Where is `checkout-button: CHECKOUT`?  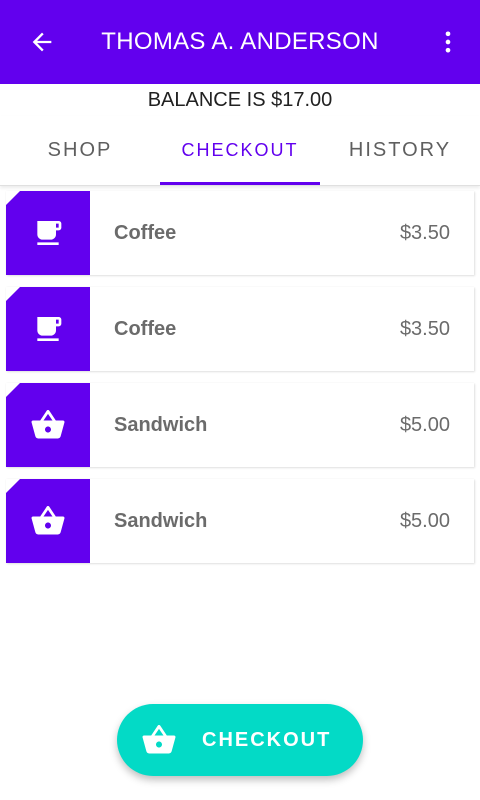
checkout-button: CHECKOUT is located at coordinates (240, 740).